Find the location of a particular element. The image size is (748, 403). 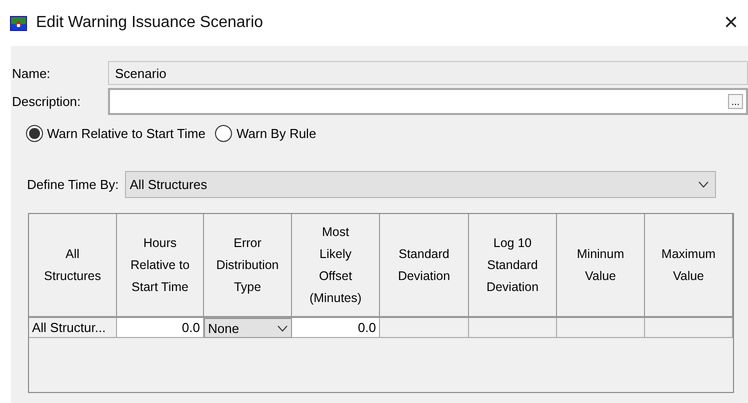

column-header: All Structures is located at coordinates (73, 266).